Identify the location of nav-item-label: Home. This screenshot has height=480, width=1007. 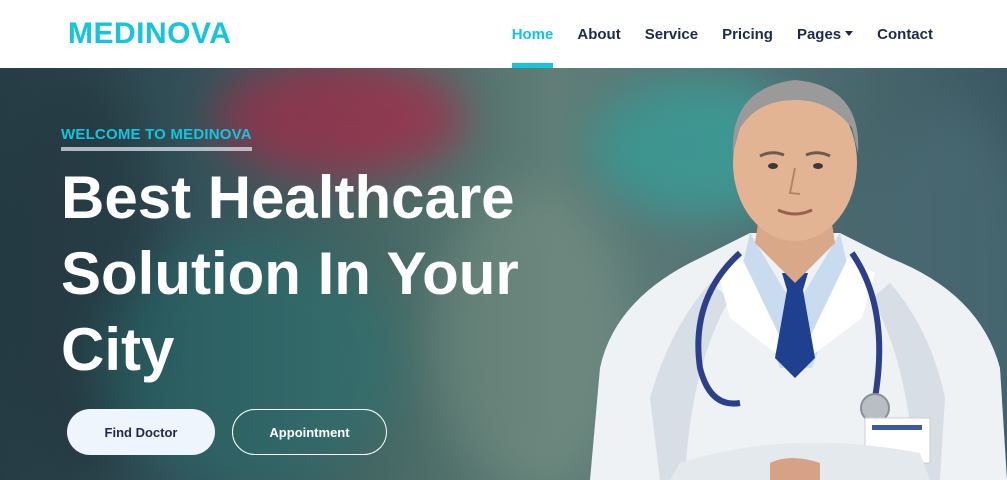
(532, 34).